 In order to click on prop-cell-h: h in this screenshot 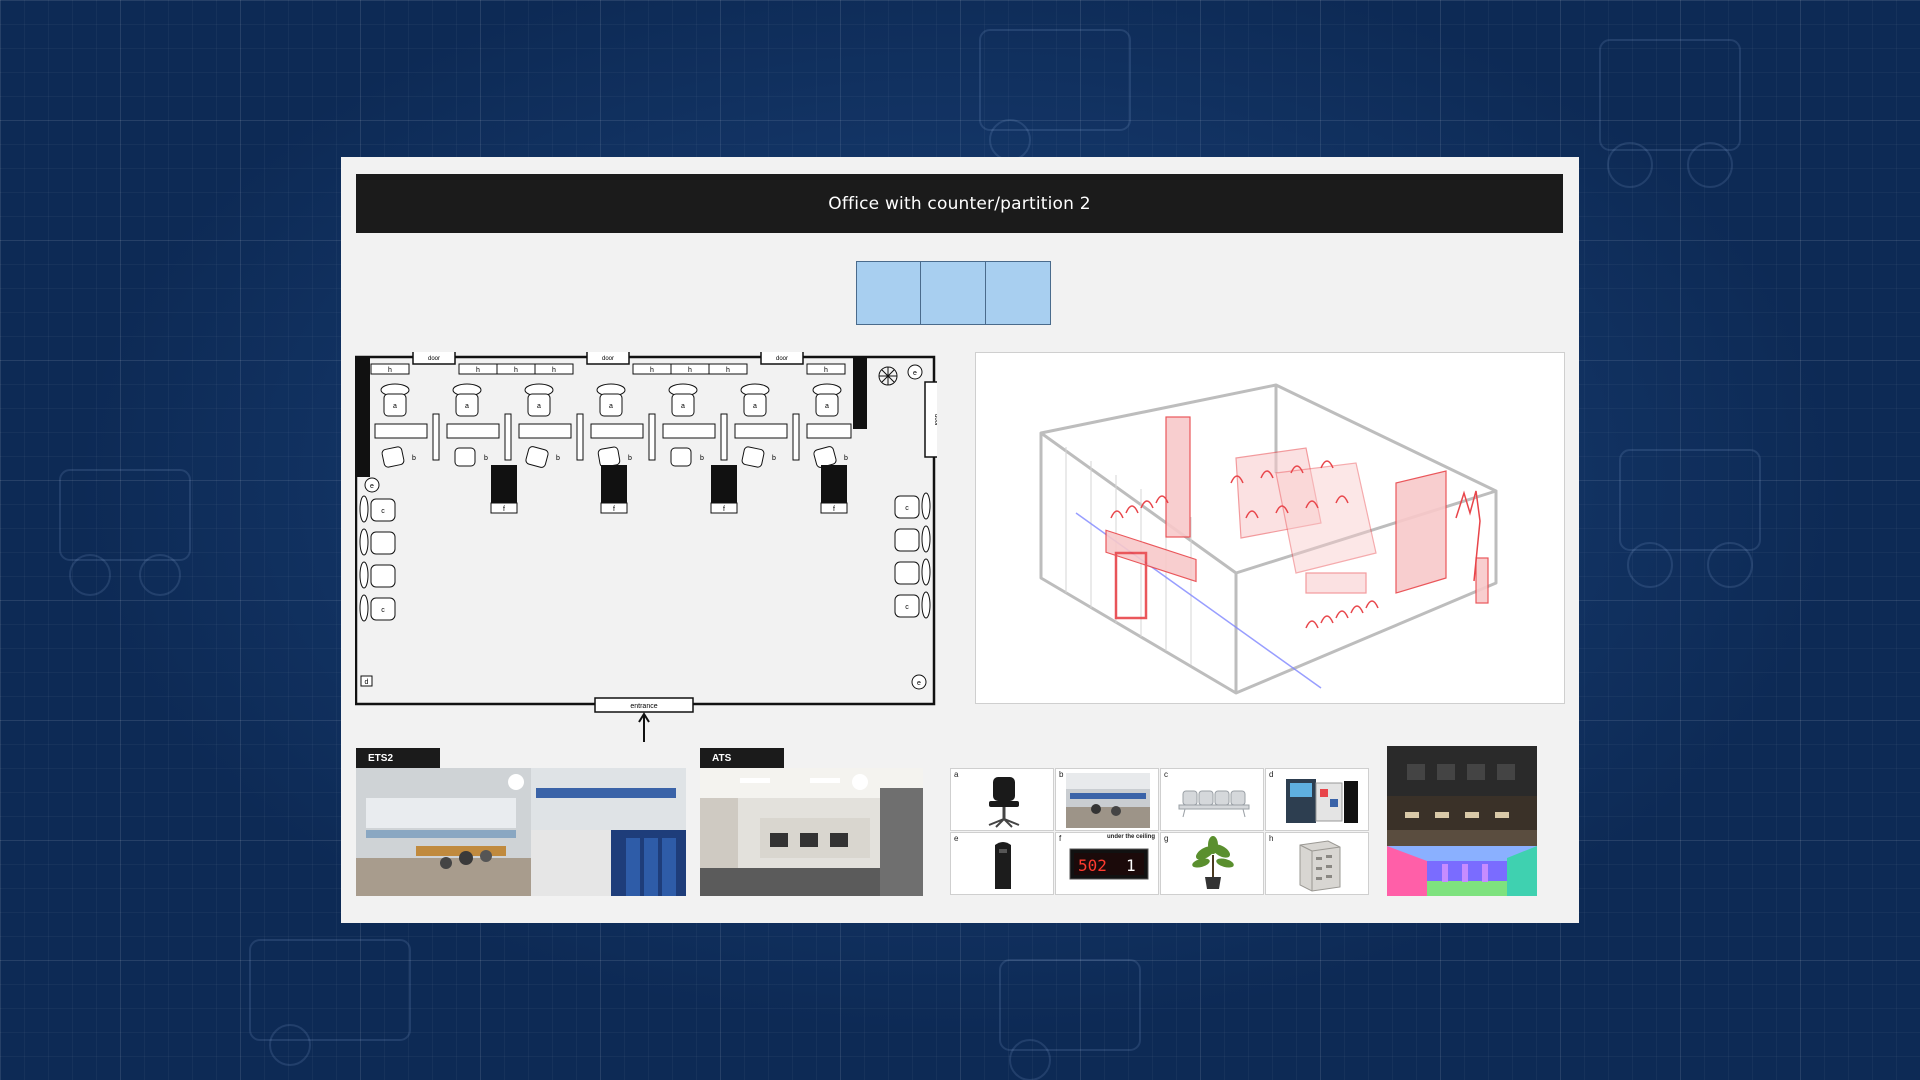, I will do `click(1317, 863)`.